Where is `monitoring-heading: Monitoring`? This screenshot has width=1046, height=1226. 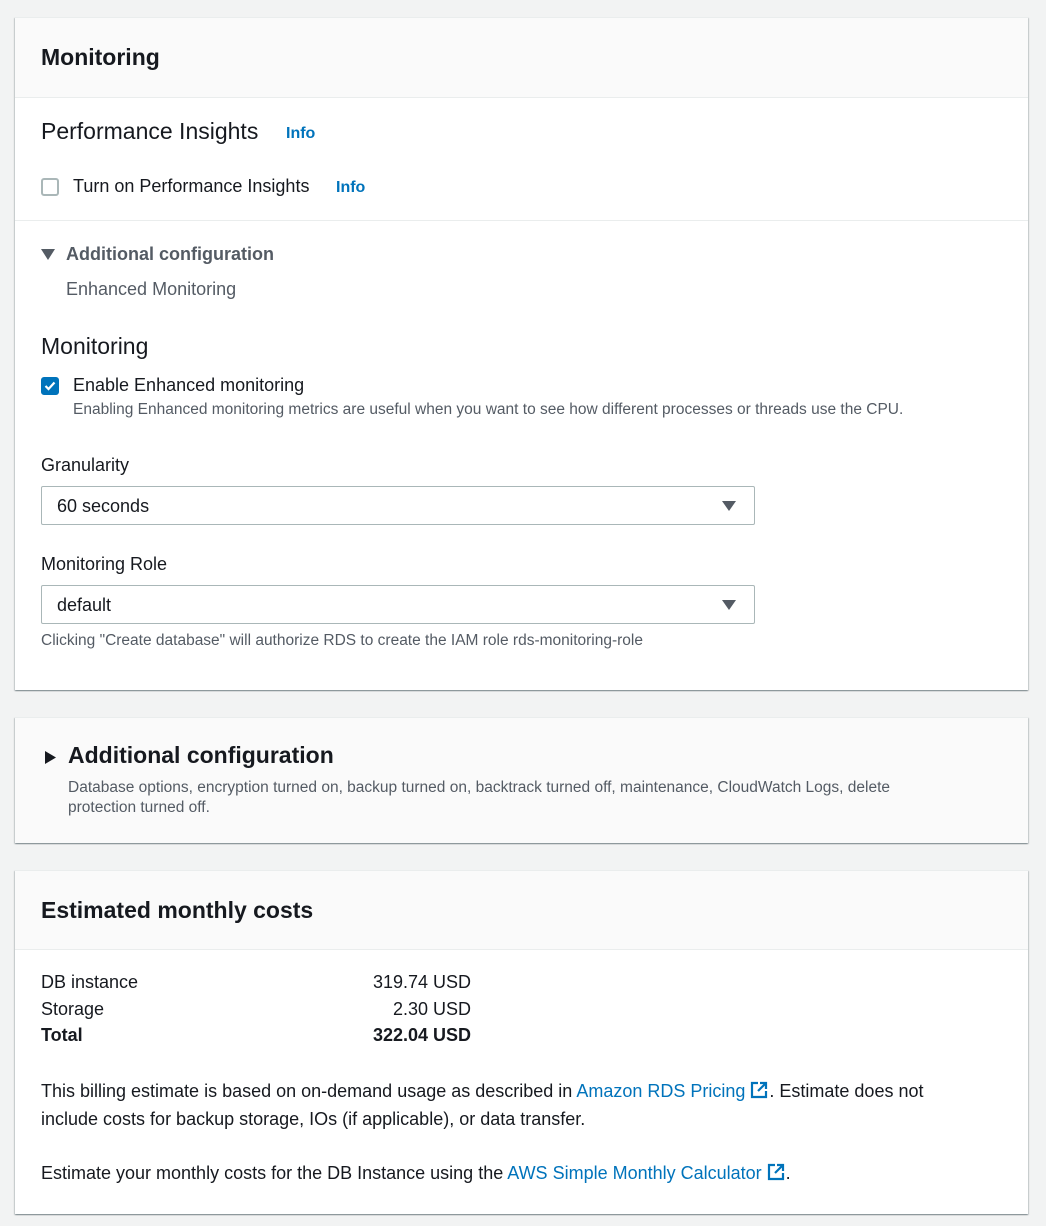 monitoring-heading: Monitoring is located at coordinates (95, 346).